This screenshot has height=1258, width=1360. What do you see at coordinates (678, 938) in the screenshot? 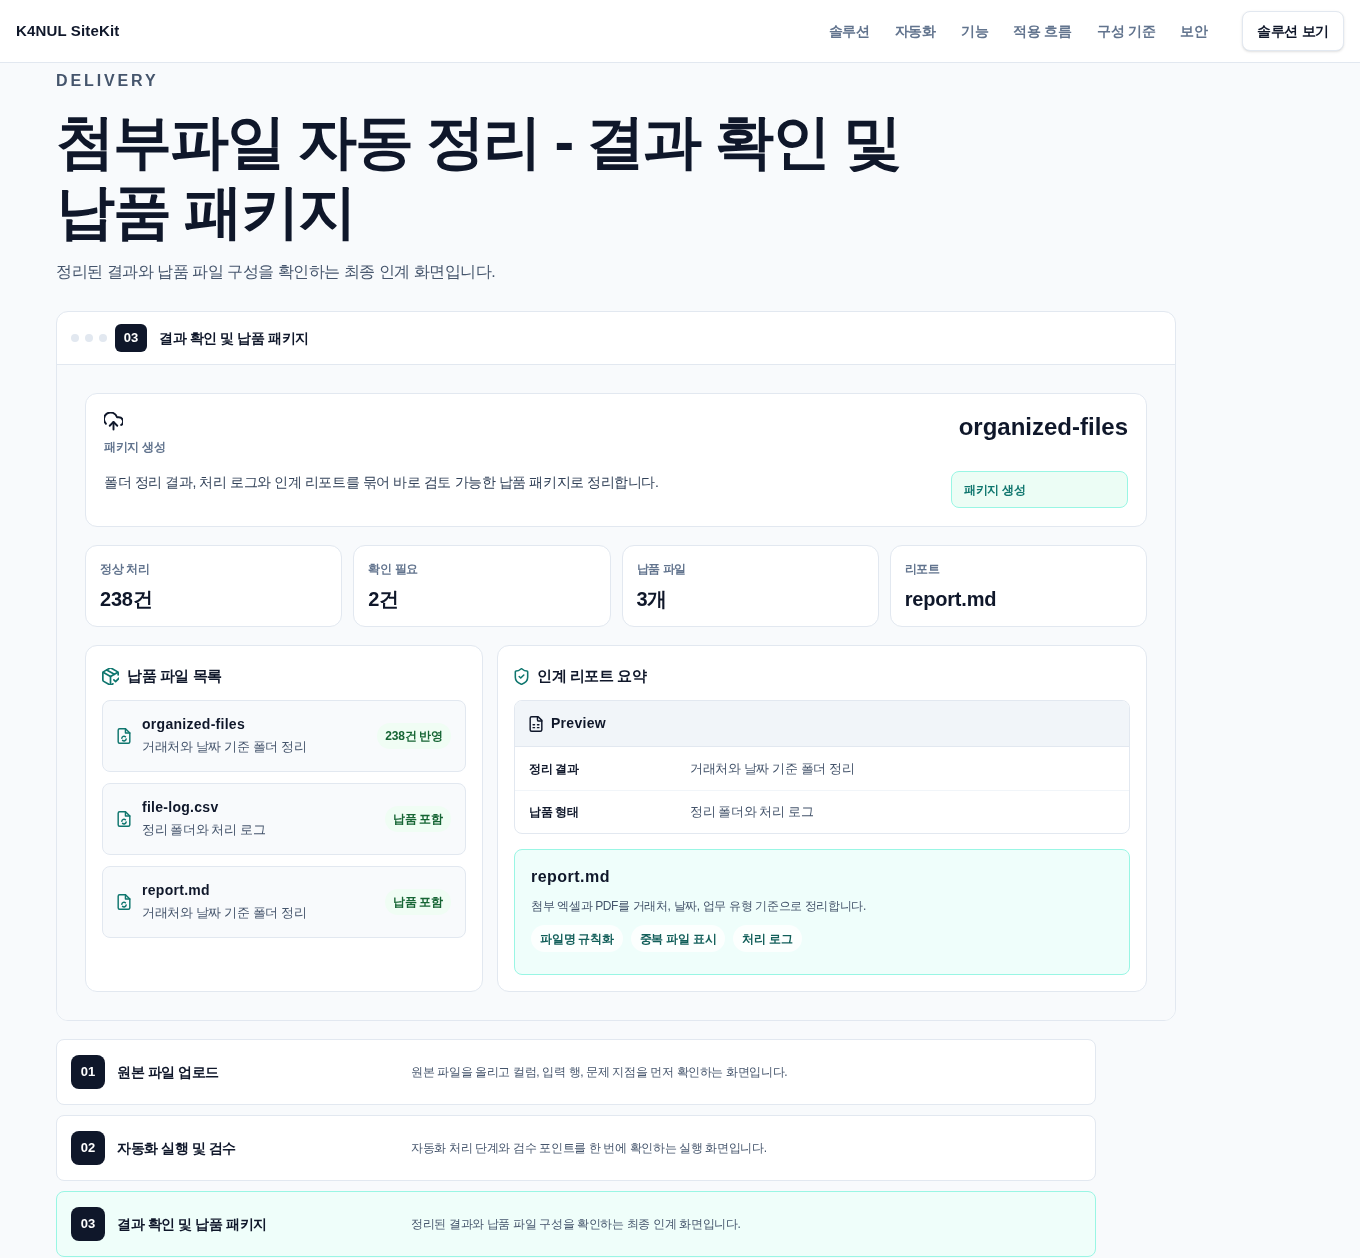
I see `feature-tag: 중복 파일 표시` at bounding box center [678, 938].